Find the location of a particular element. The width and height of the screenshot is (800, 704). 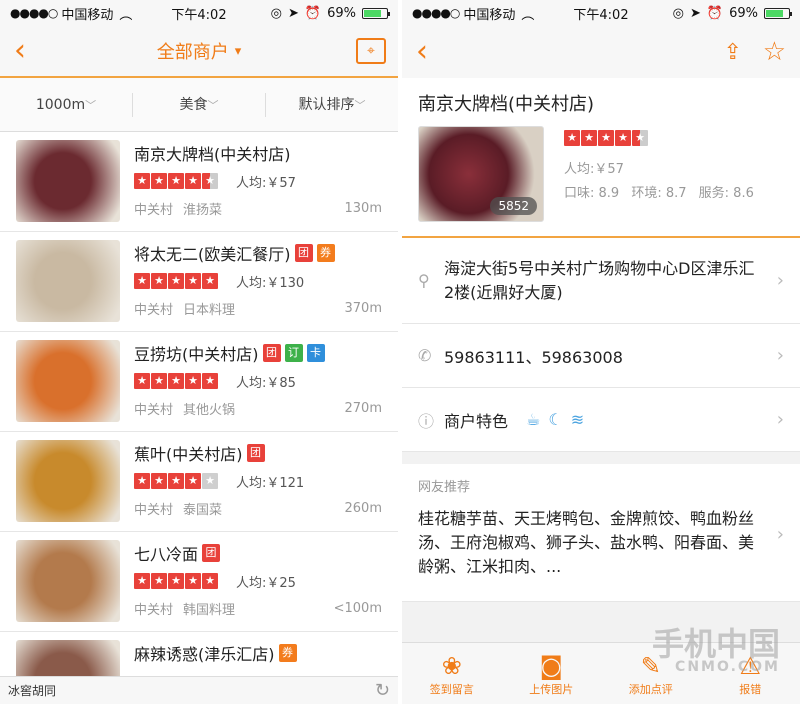

paw-icon: ❀ is located at coordinates (451, 666).